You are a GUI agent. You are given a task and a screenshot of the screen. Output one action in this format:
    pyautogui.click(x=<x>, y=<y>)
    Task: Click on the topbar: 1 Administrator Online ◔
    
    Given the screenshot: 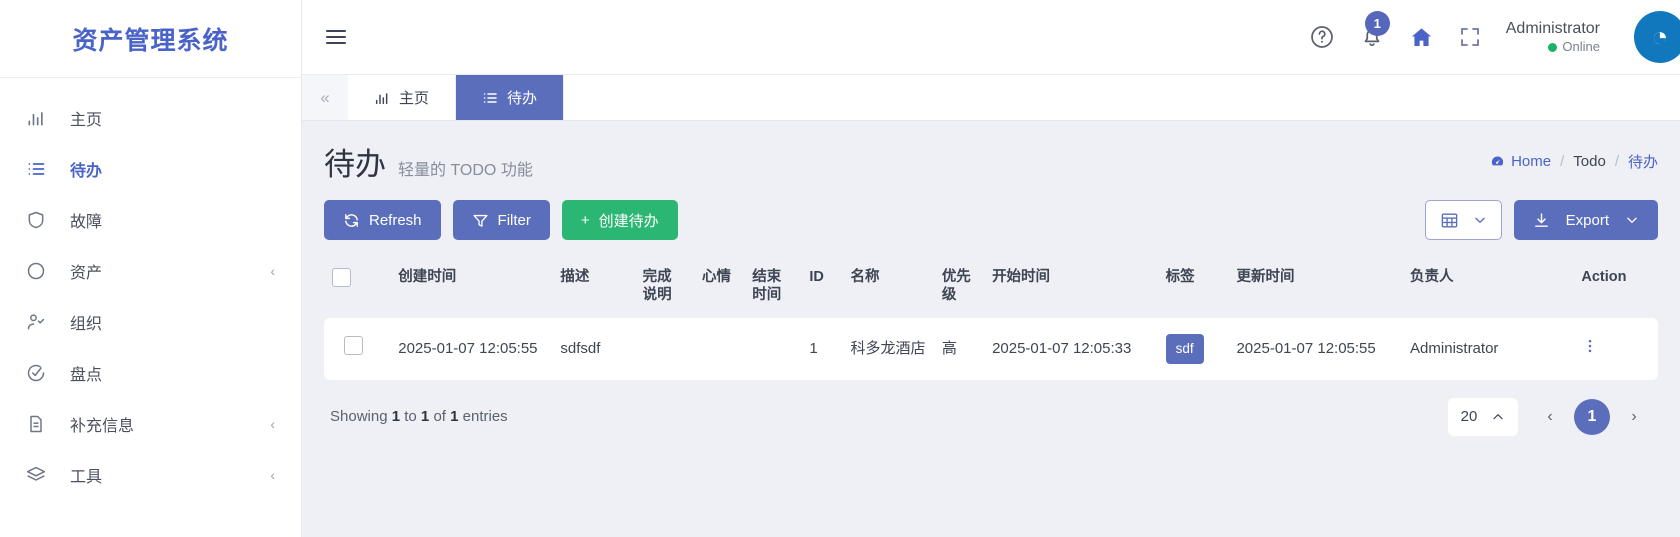 What is the action you would take?
    pyautogui.click(x=991, y=37)
    